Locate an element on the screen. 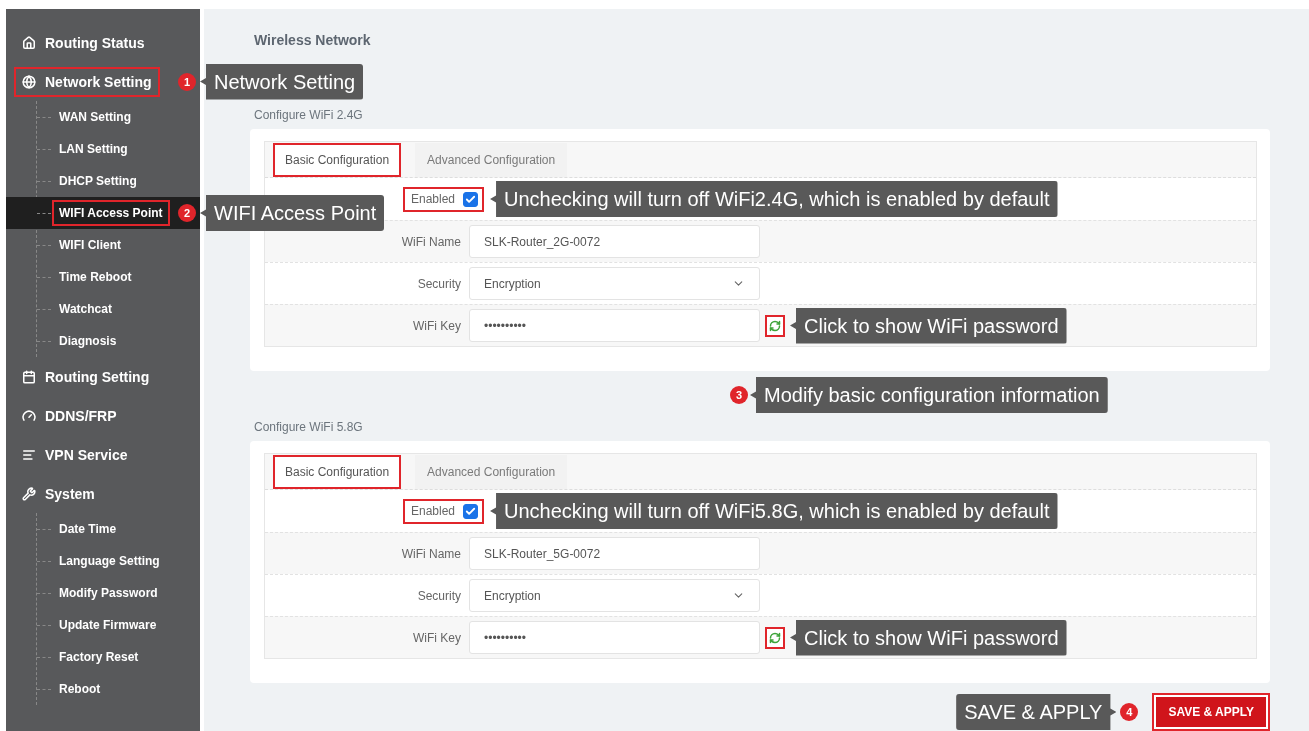 This screenshot has height=731, width=1309. step-badge: 4 is located at coordinates (1129, 712).